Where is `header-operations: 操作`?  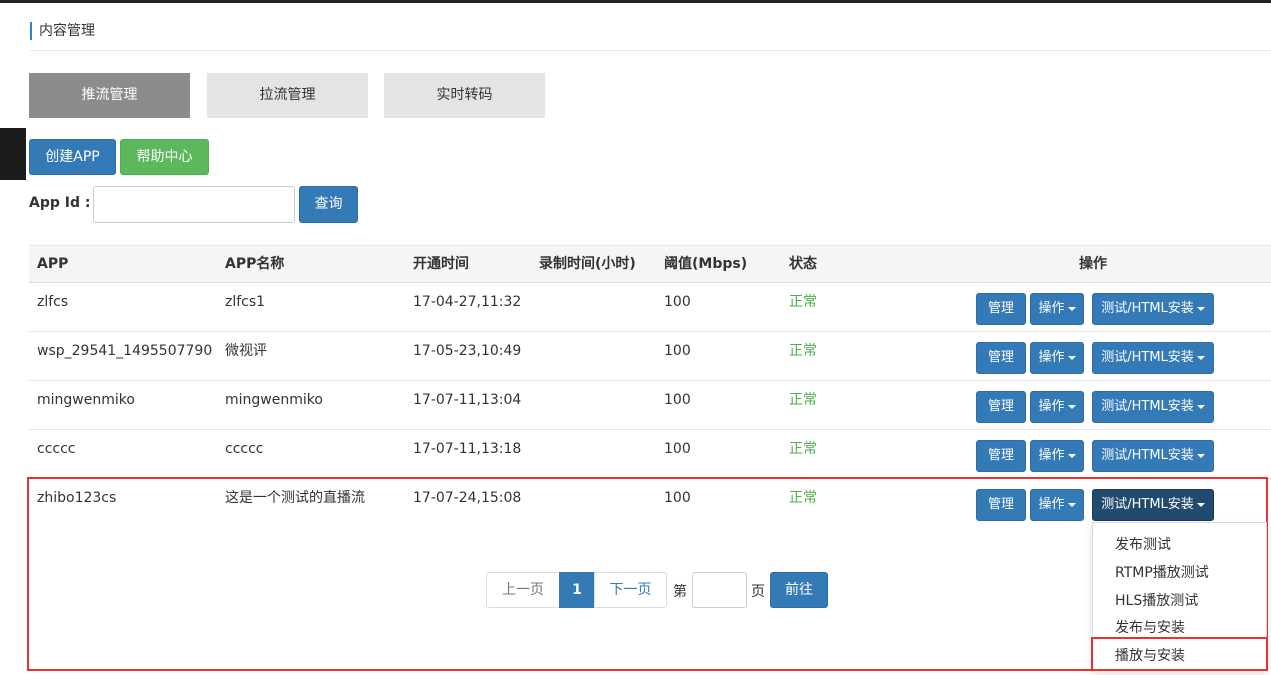
header-operations: 操作 is located at coordinates (1093, 264).